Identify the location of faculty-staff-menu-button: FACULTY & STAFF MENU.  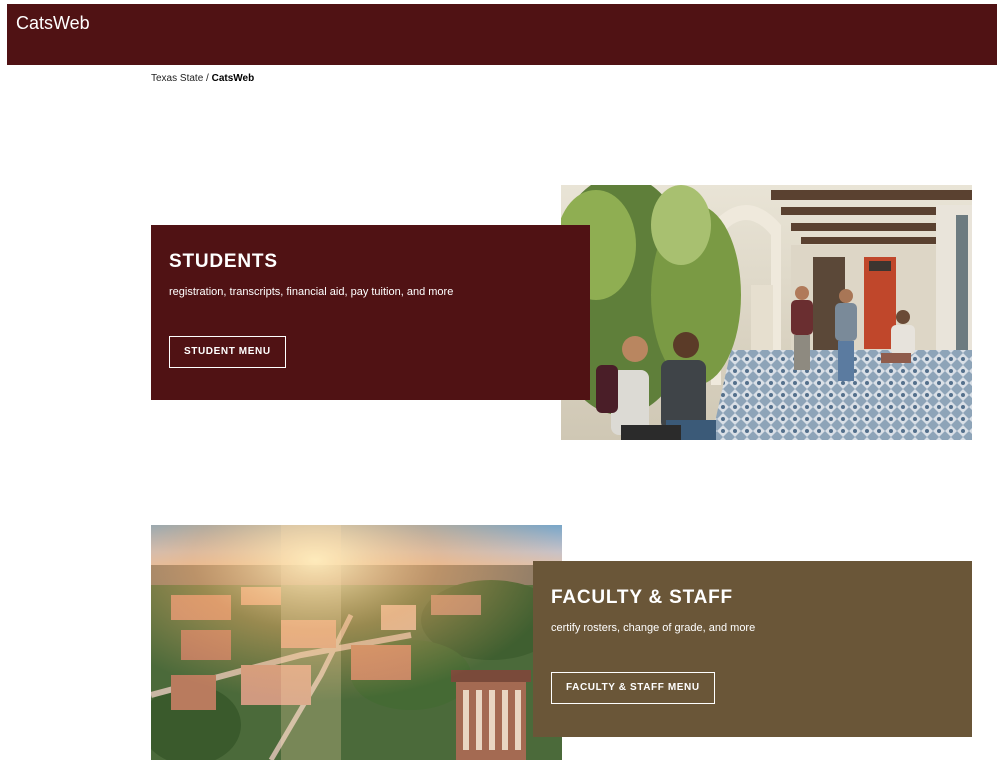
(633, 688).